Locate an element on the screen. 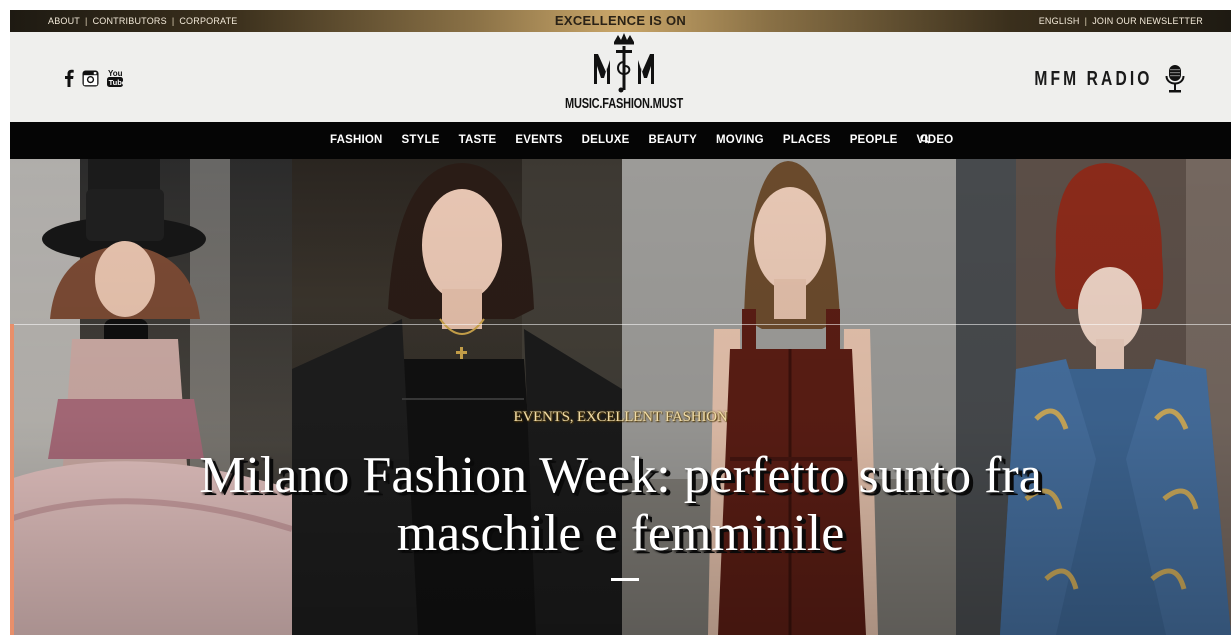 The image size is (1231, 635). nav-item-events: EVENTS is located at coordinates (538, 140).